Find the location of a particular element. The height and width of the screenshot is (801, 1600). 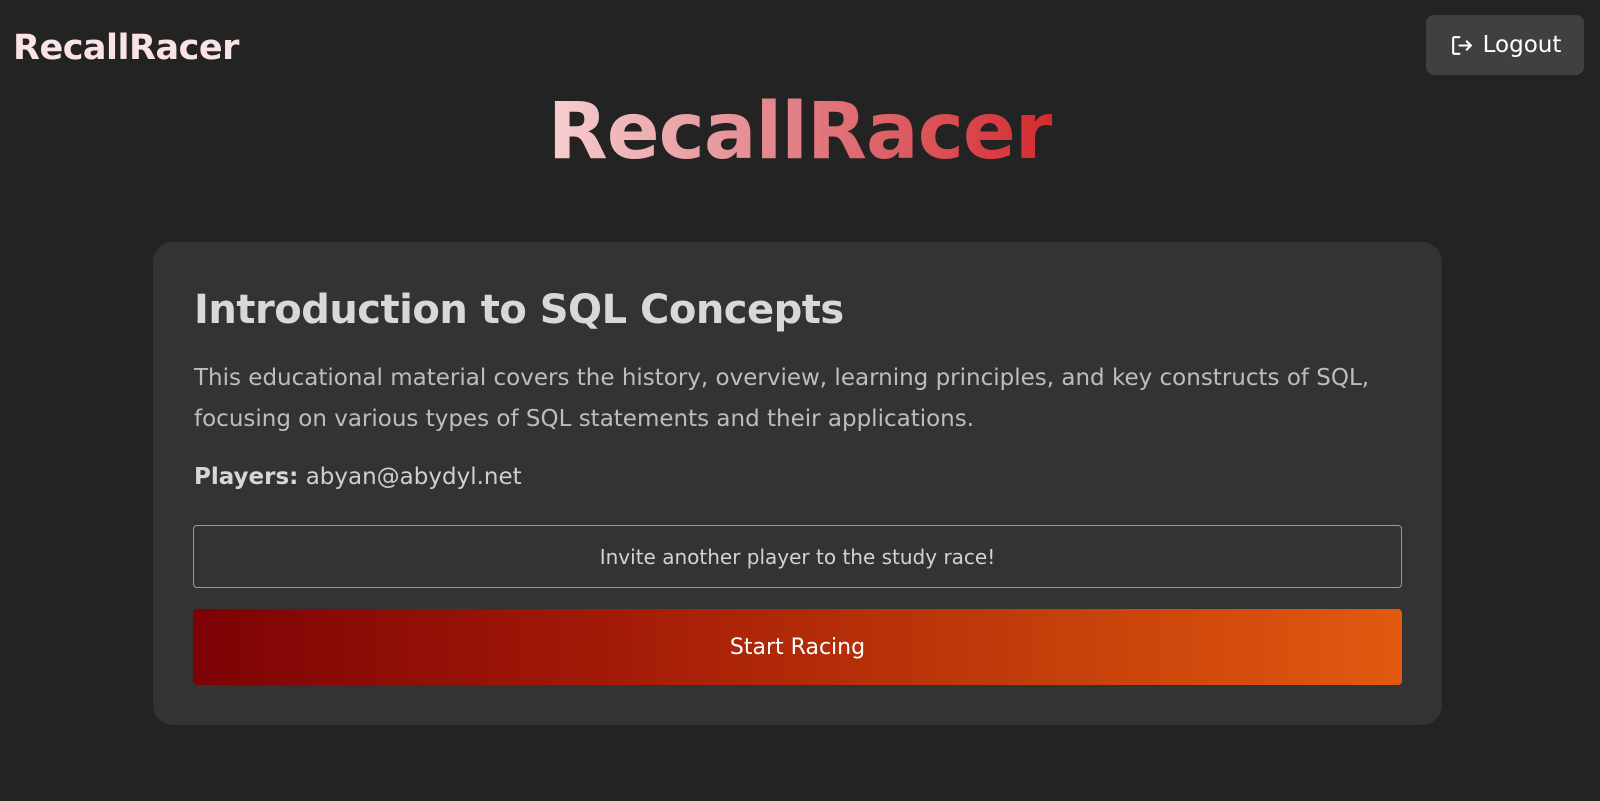

players-value: abyan@abydyl.net is located at coordinates (413, 477).